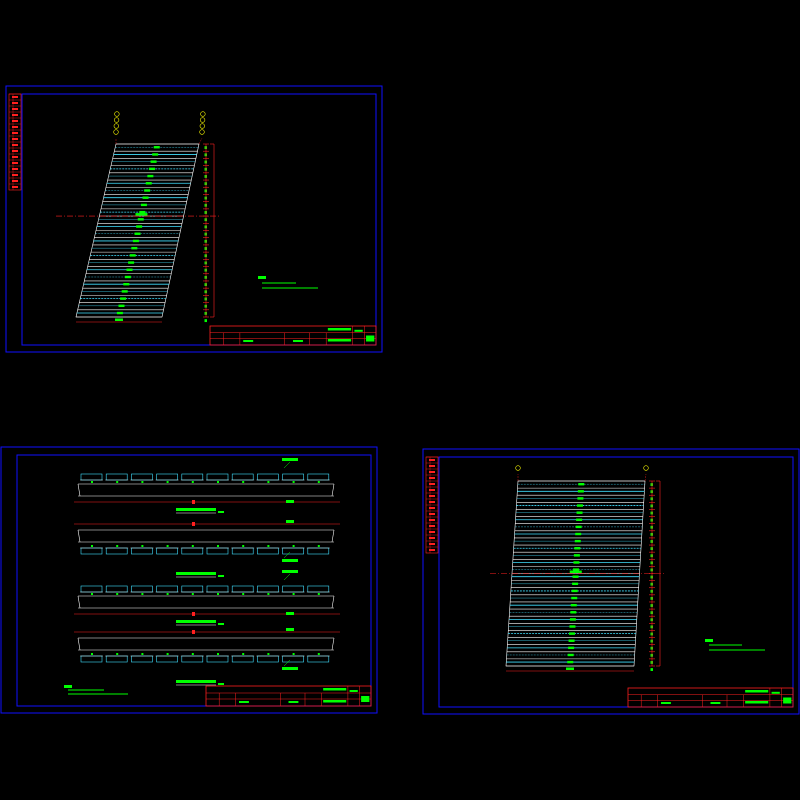  Describe the element at coordinates (651, 669) in the screenshot. I see `dimension-text-mark` at that location.